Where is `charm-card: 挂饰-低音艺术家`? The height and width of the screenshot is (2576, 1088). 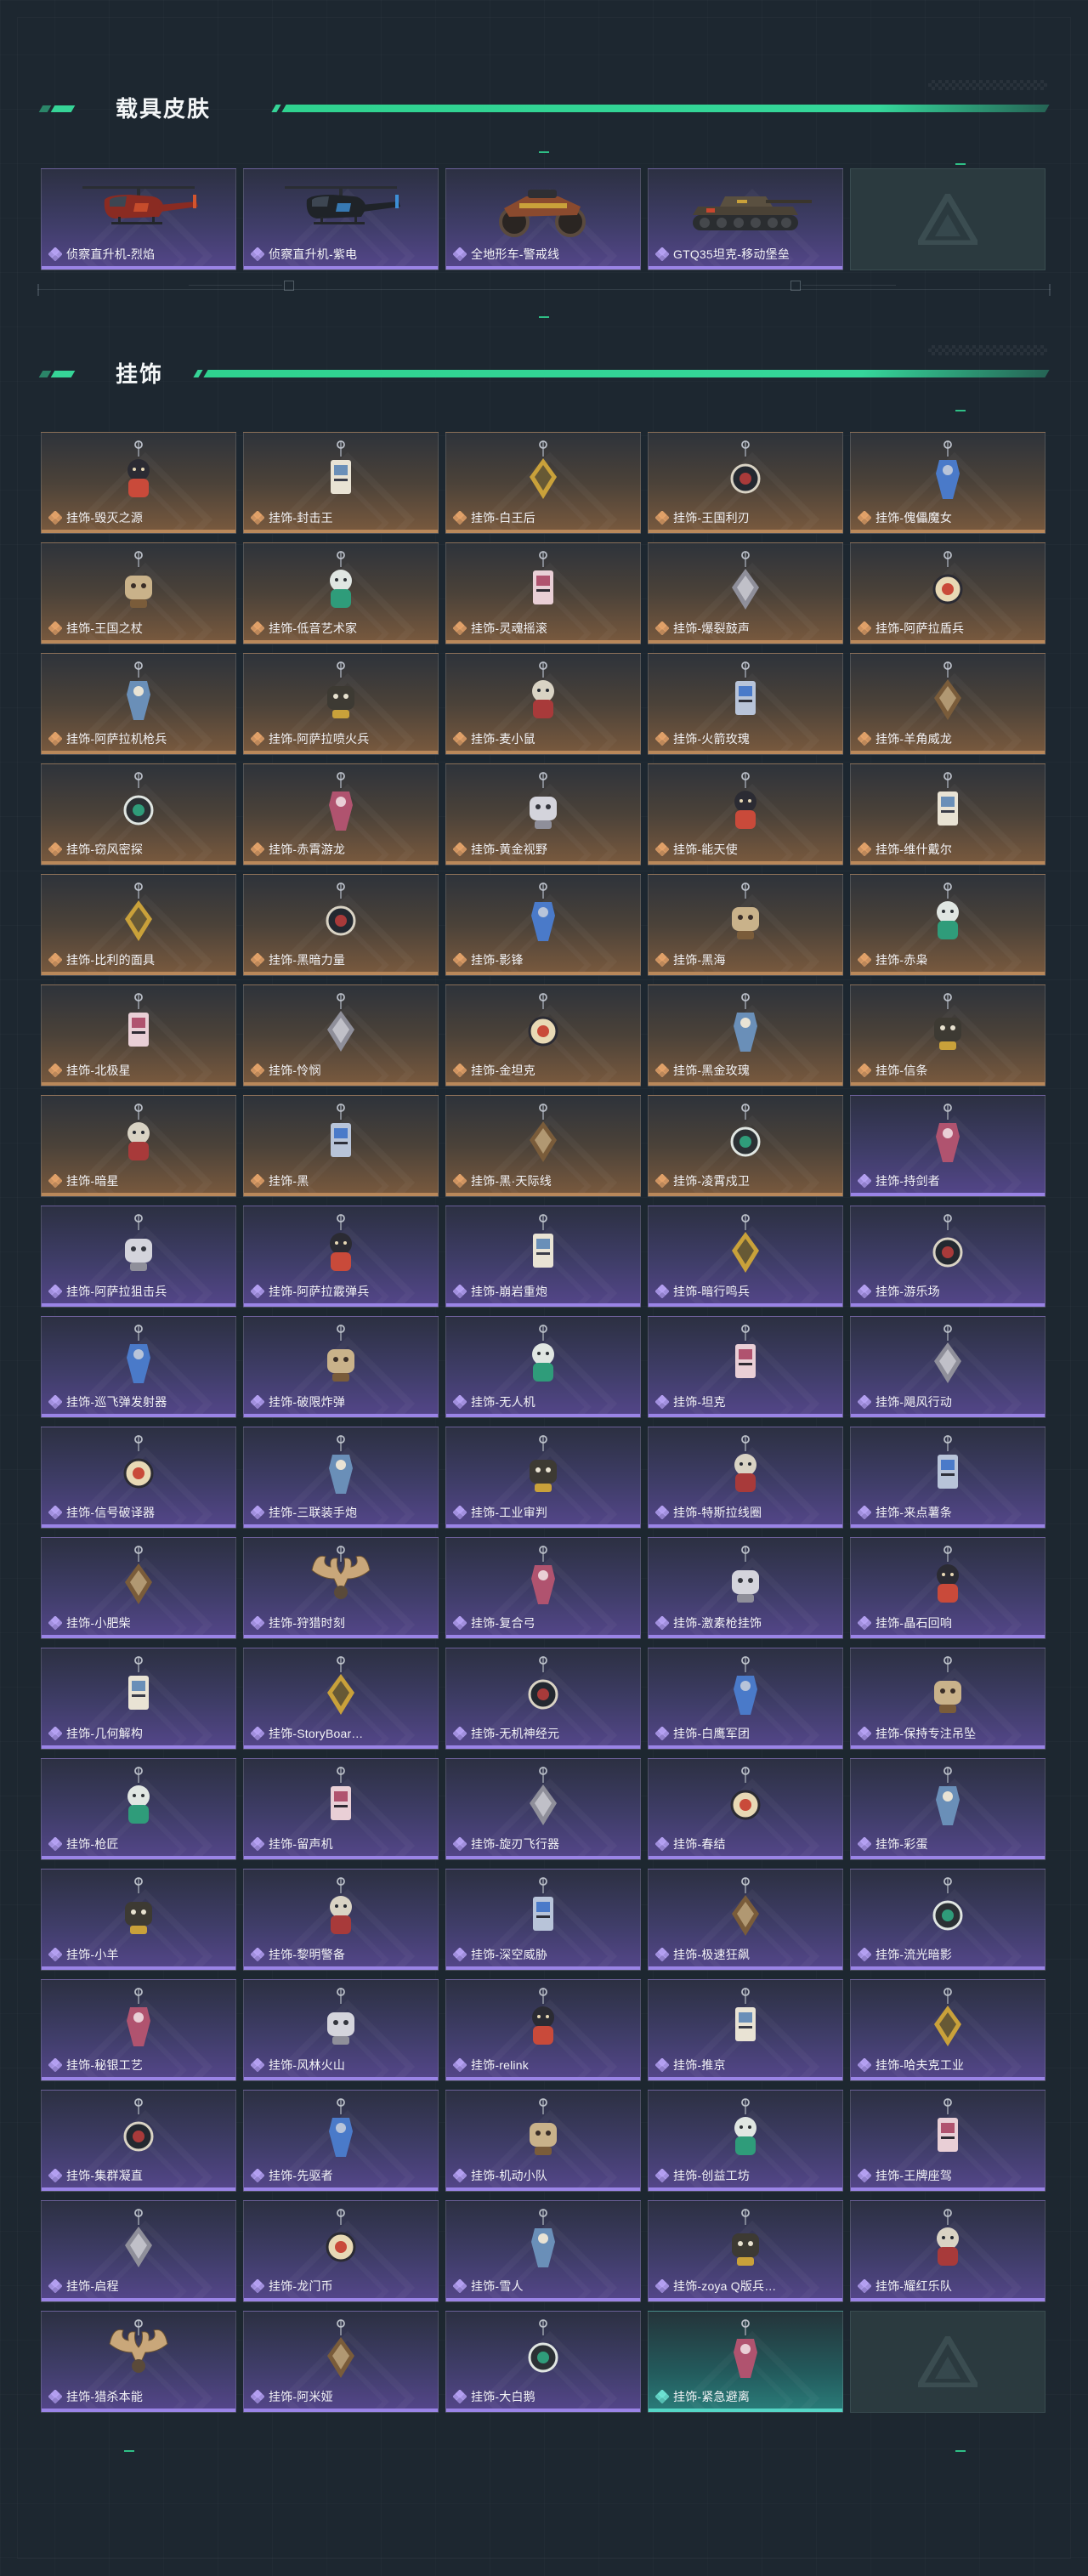 charm-card: 挂饰-低音艺术家 is located at coordinates (341, 593).